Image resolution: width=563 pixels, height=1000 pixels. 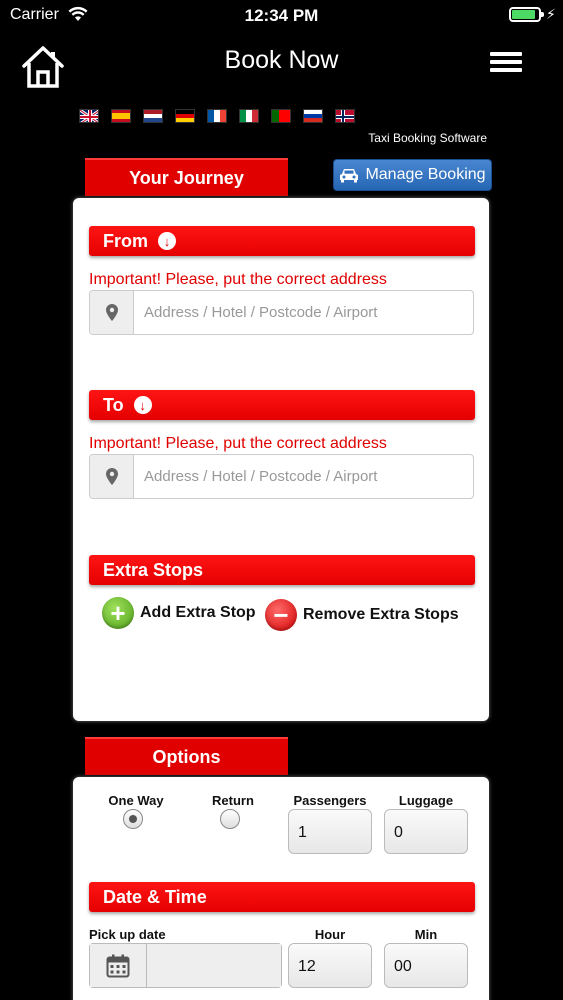 What do you see at coordinates (426, 800) in the screenshot?
I see `luggage-label: Luggage` at bounding box center [426, 800].